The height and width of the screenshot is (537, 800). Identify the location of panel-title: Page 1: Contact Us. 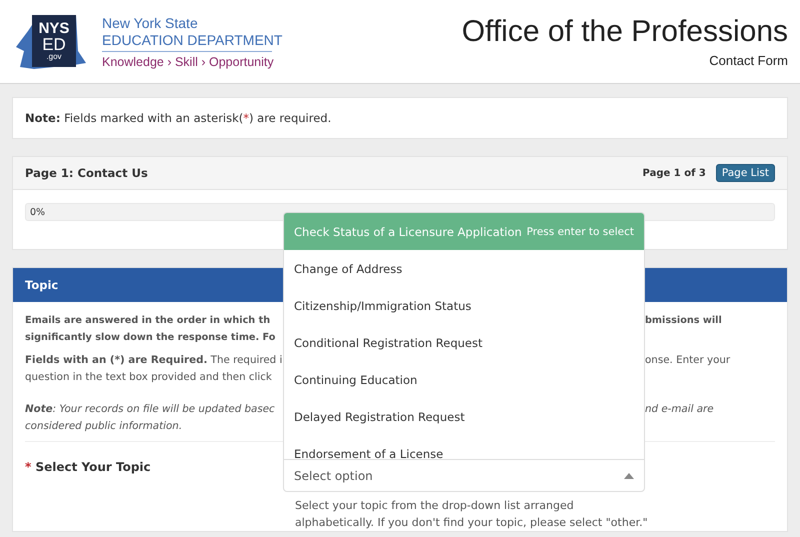
(86, 173).